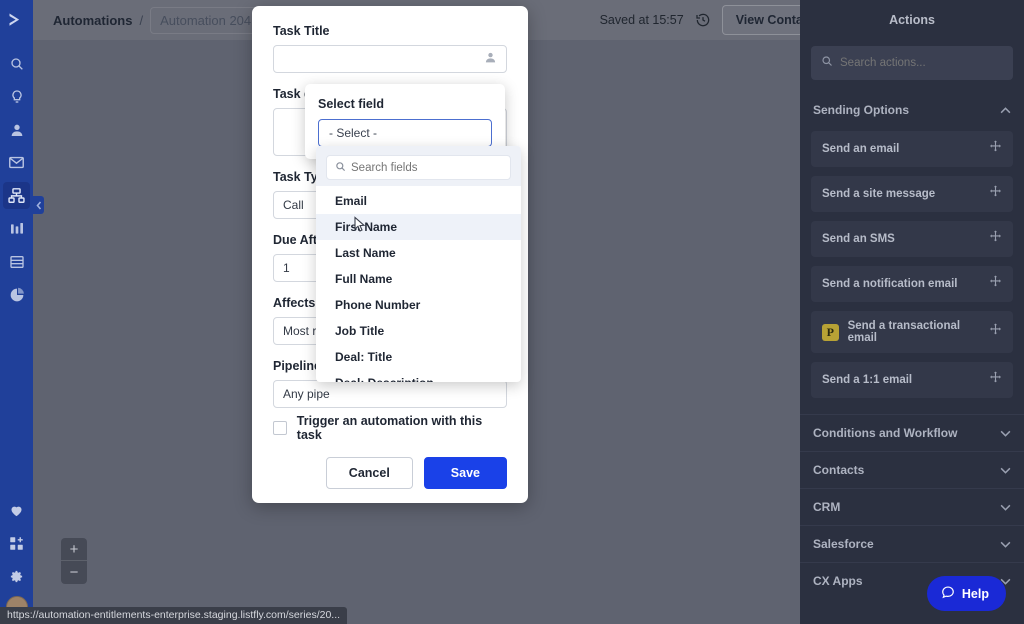 The width and height of the screenshot is (1024, 624). Describe the element at coordinates (641, 20) in the screenshot. I see `saved-status-text: Saved at 15:57` at that location.